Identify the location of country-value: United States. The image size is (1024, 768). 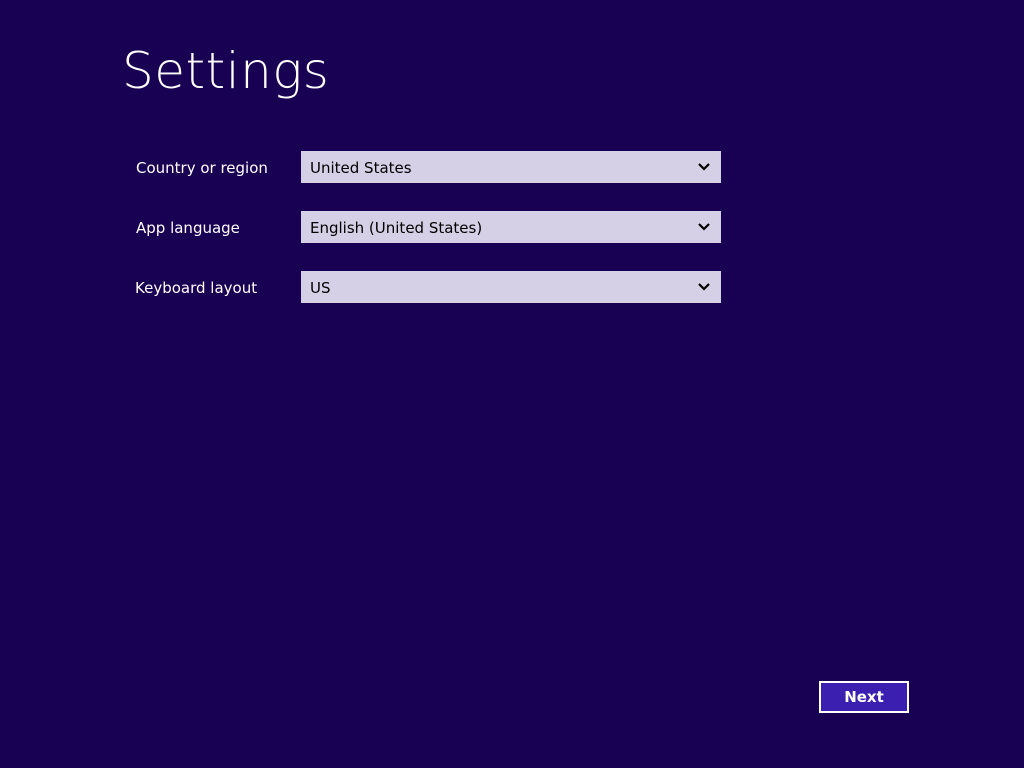
(361, 168).